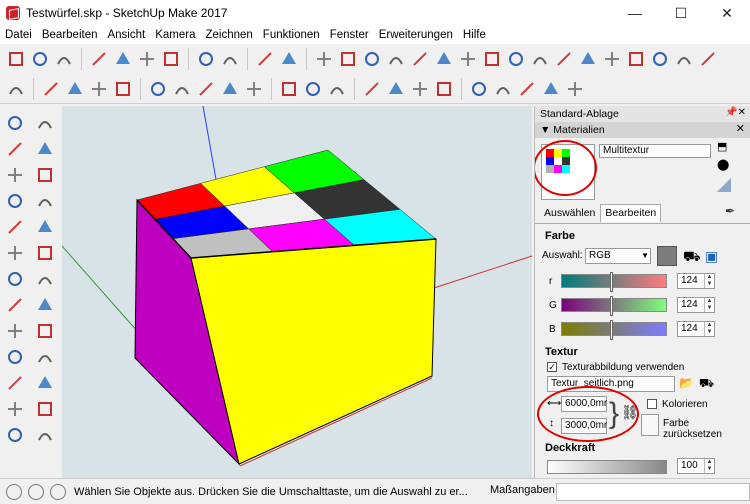 This screenshot has height=504, width=750. What do you see at coordinates (45, 279) in the screenshot?
I see `pie-tool-icon` at bounding box center [45, 279].